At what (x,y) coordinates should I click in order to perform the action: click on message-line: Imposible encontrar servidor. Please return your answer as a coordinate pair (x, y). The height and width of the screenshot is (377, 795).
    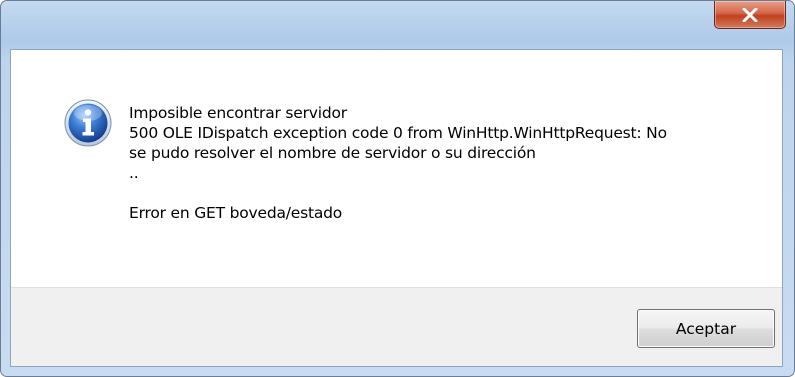
    Looking at the image, I should click on (238, 113).